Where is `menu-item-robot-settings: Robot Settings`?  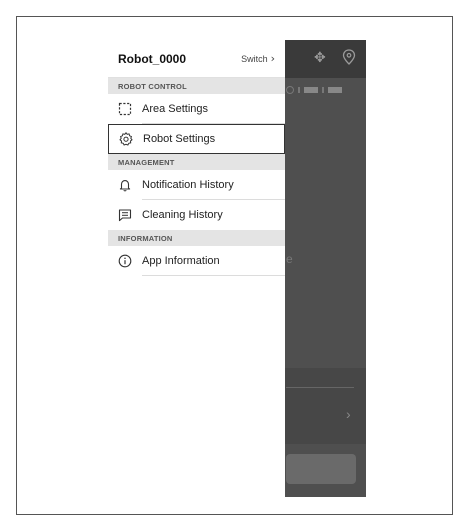 menu-item-robot-settings: Robot Settings is located at coordinates (196, 139).